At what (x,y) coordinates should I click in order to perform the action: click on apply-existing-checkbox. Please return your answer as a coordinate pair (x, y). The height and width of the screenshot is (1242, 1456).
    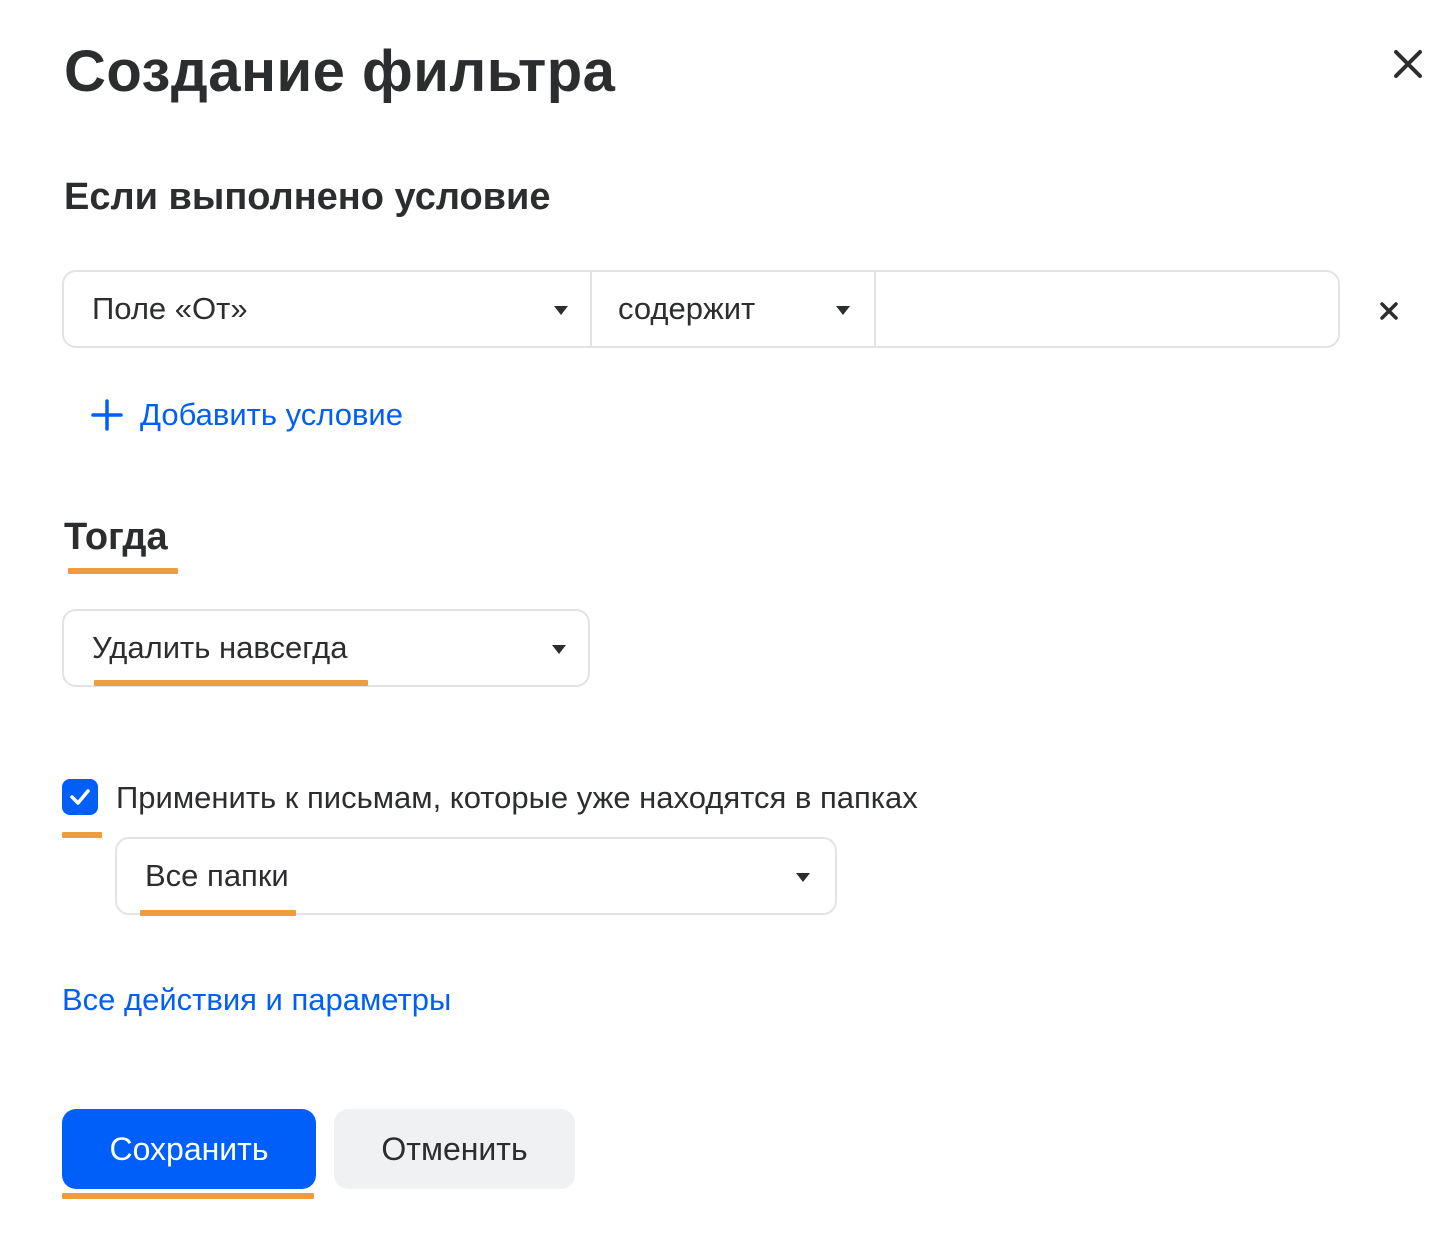
    Looking at the image, I should click on (80, 797).